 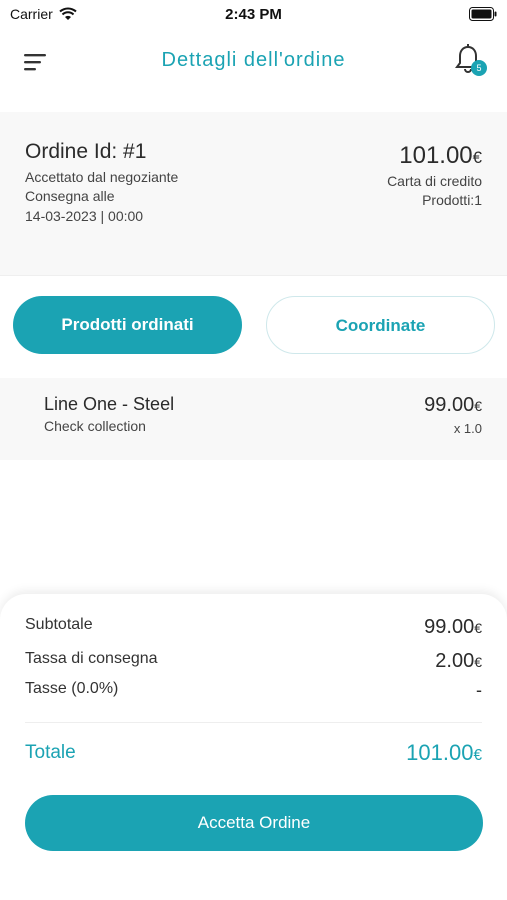 I want to click on subtotal-value: 99.00€, so click(x=453, y=627).